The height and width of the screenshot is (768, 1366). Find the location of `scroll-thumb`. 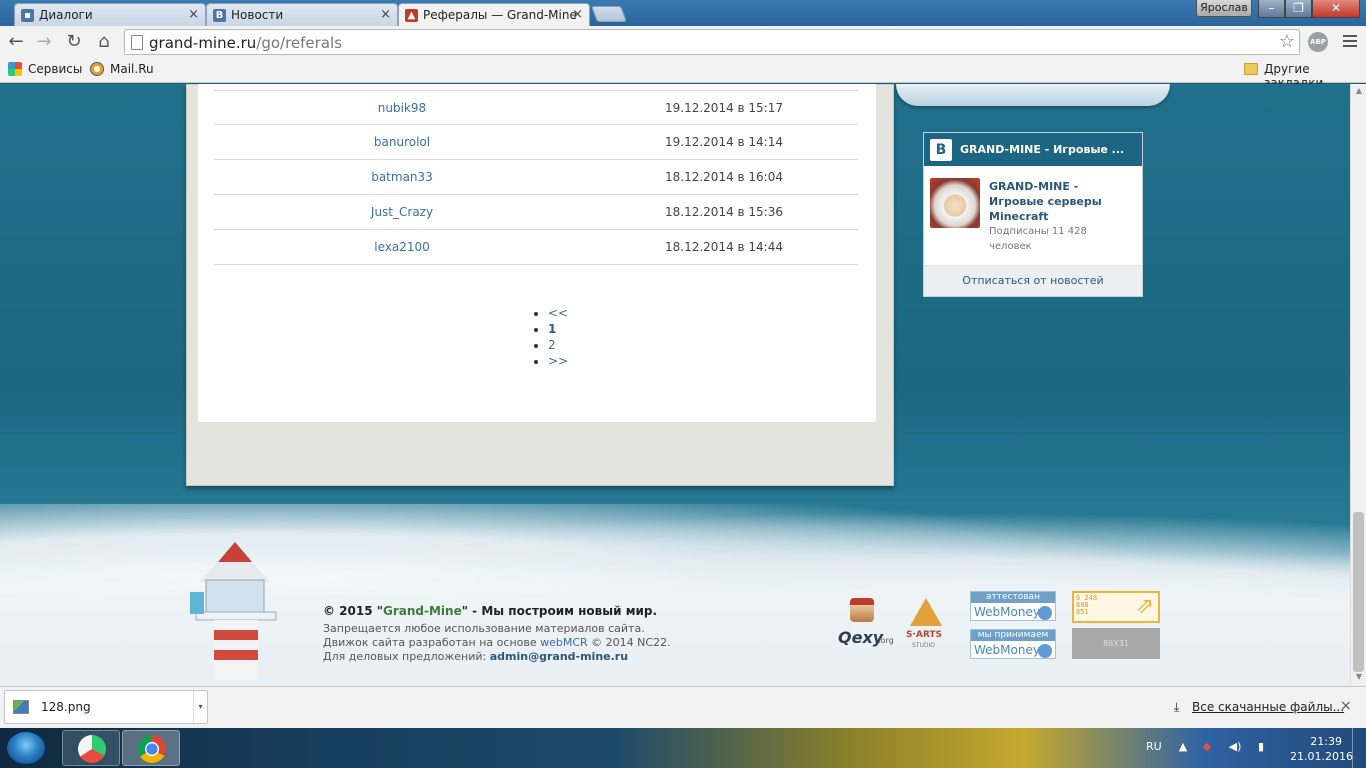

scroll-thumb is located at coordinates (1358, 592).